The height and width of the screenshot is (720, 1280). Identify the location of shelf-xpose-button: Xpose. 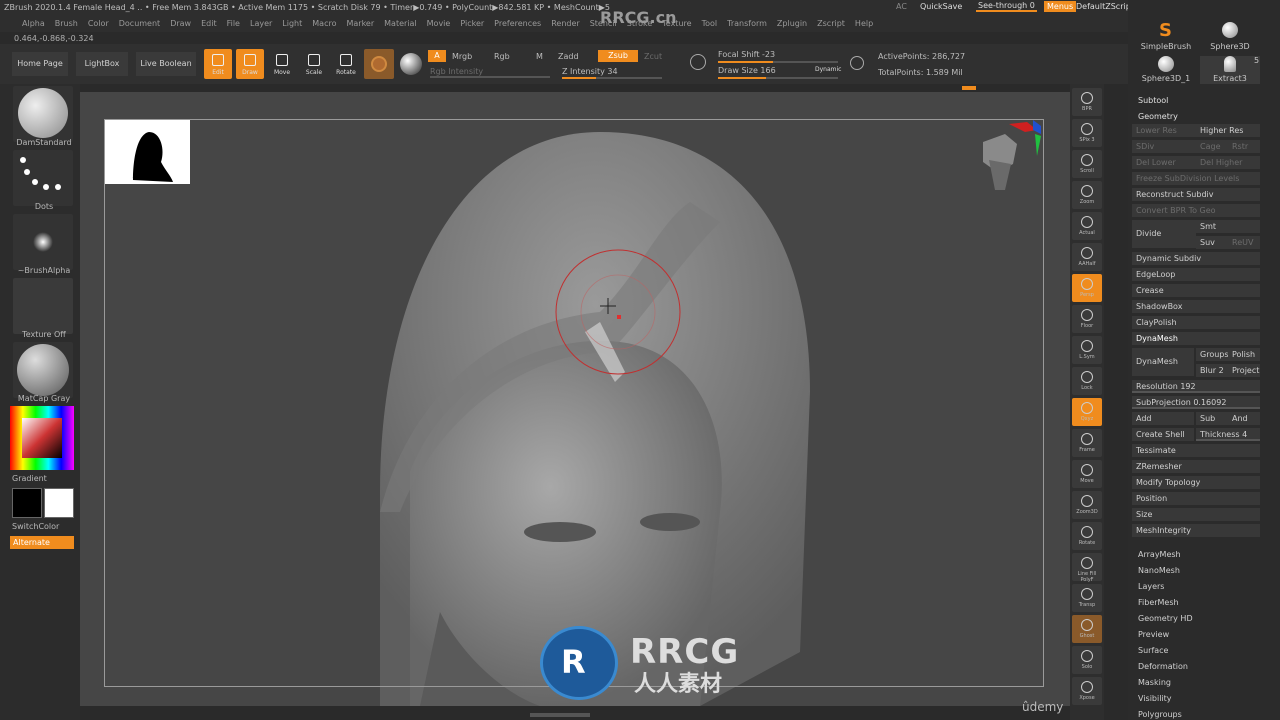
(1087, 691).